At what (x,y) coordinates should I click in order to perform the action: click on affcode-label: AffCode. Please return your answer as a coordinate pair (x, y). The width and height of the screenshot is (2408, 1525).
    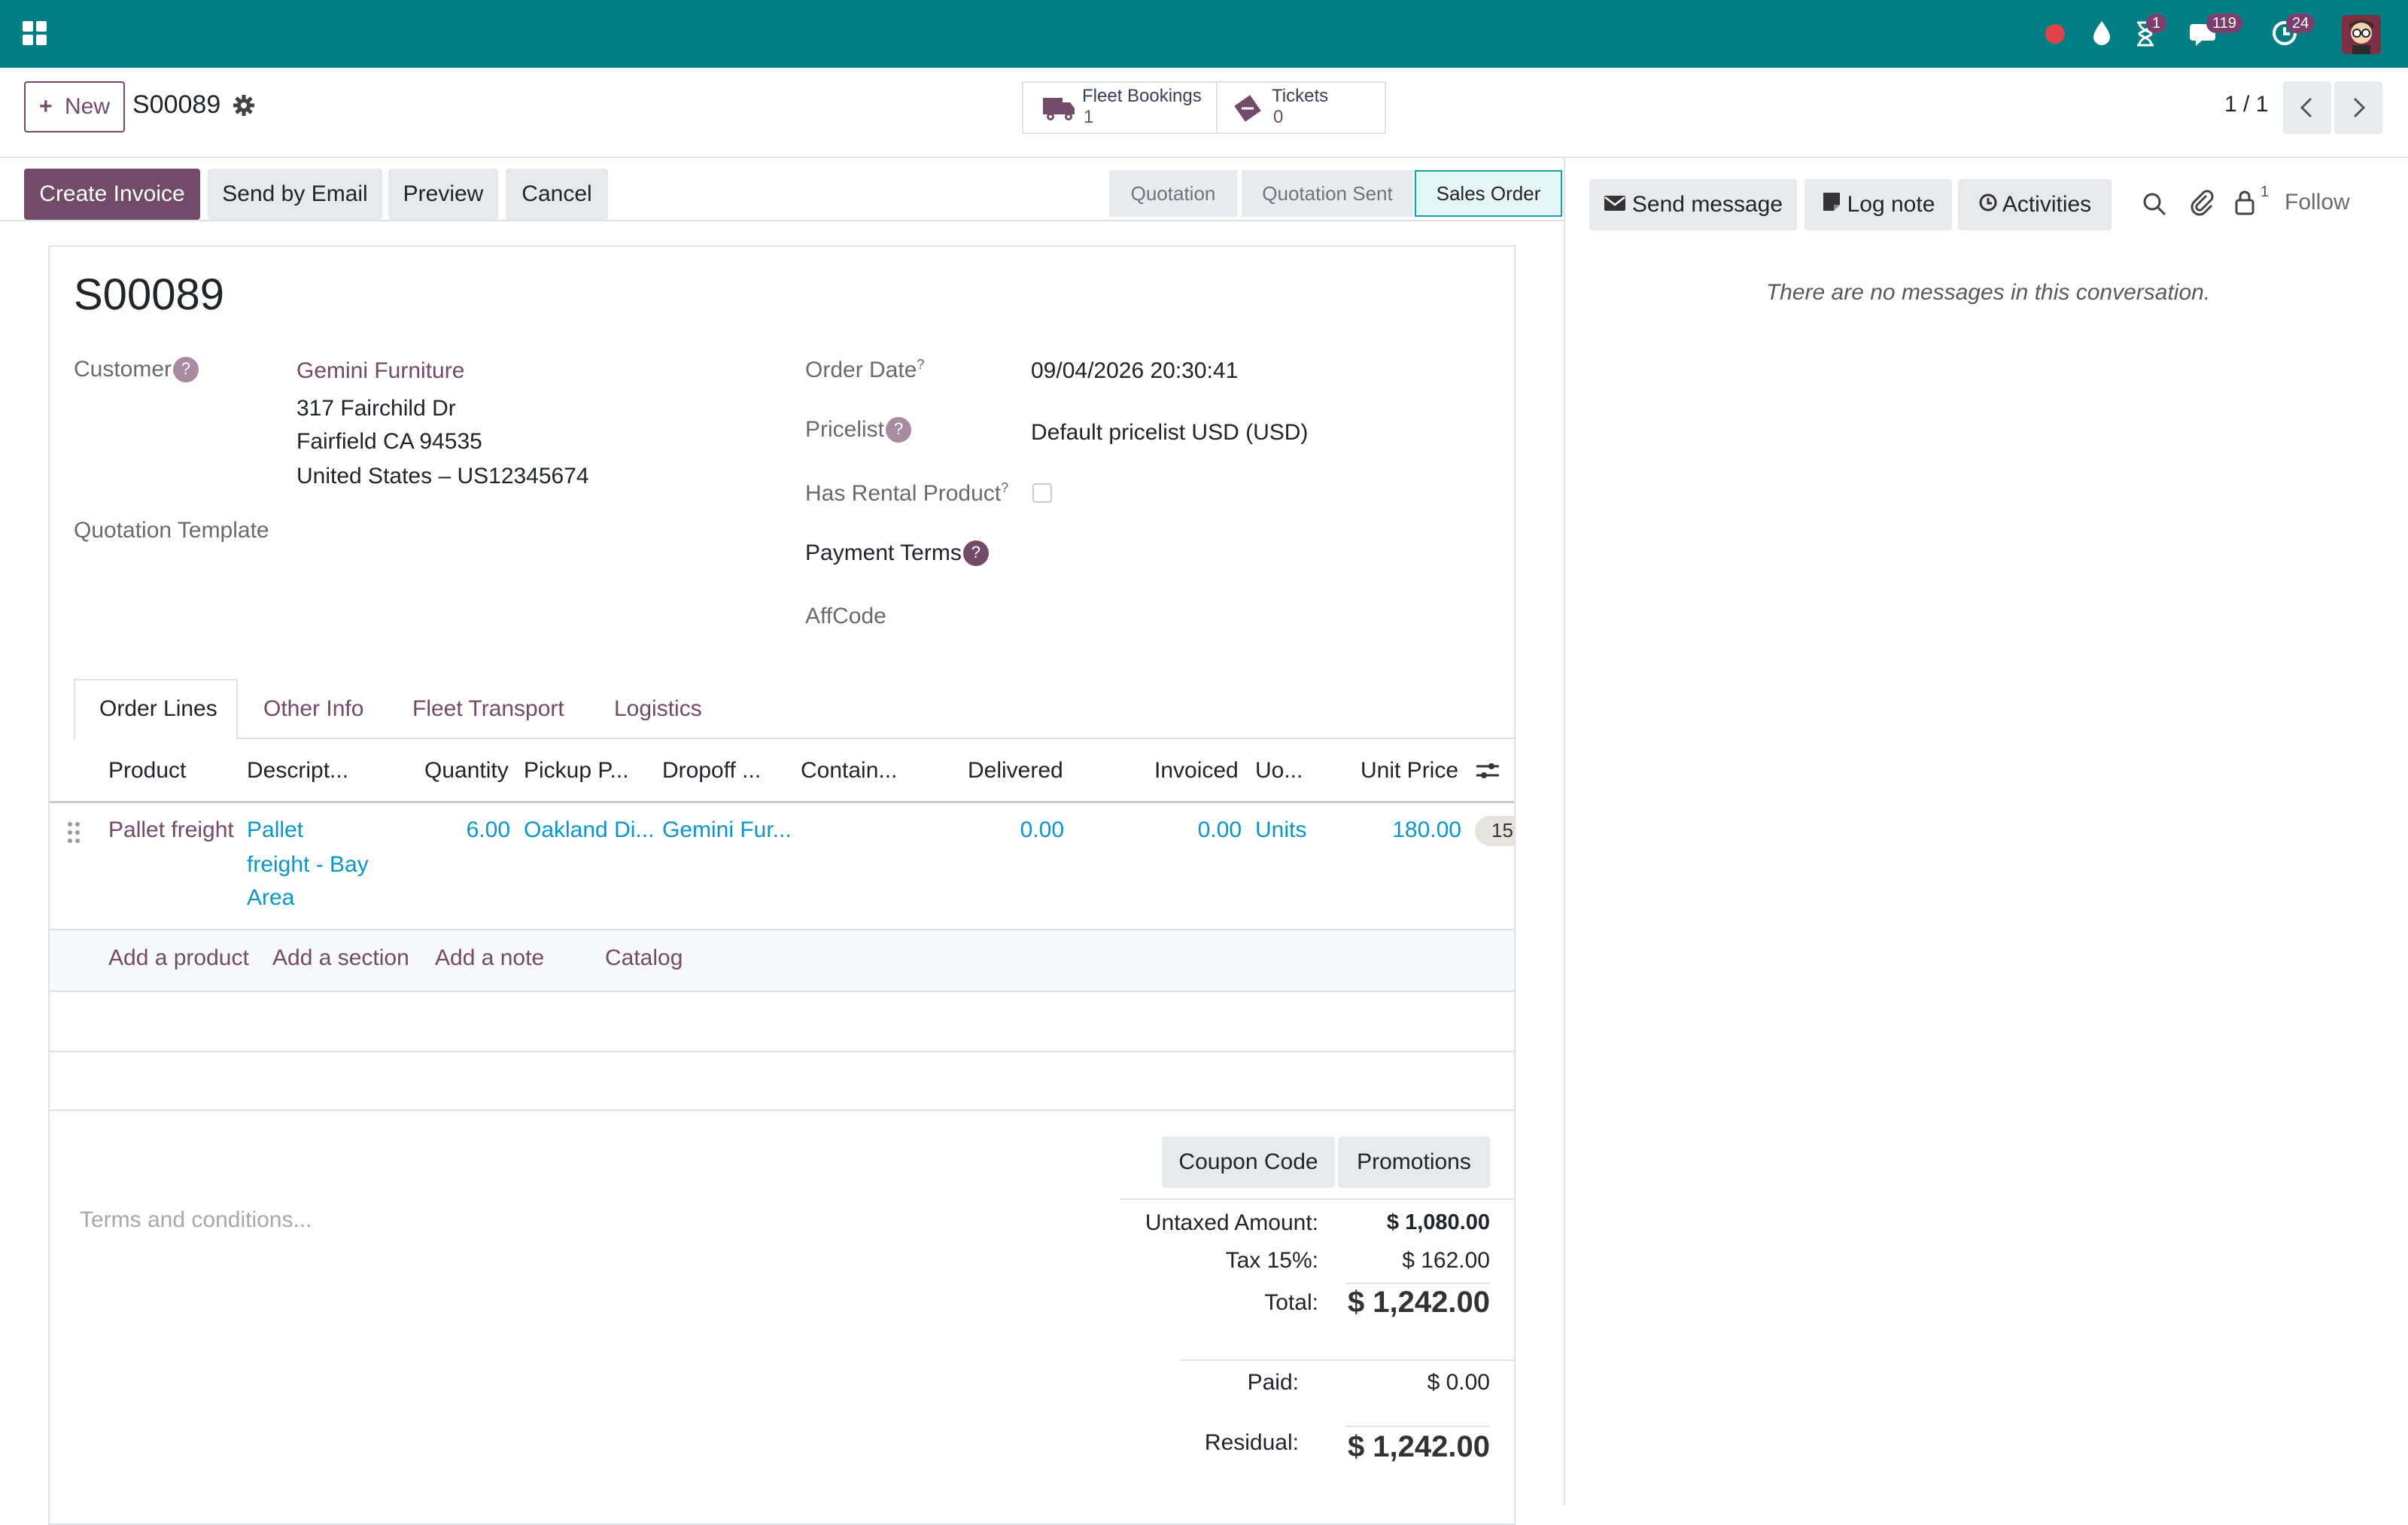
    Looking at the image, I should click on (845, 616).